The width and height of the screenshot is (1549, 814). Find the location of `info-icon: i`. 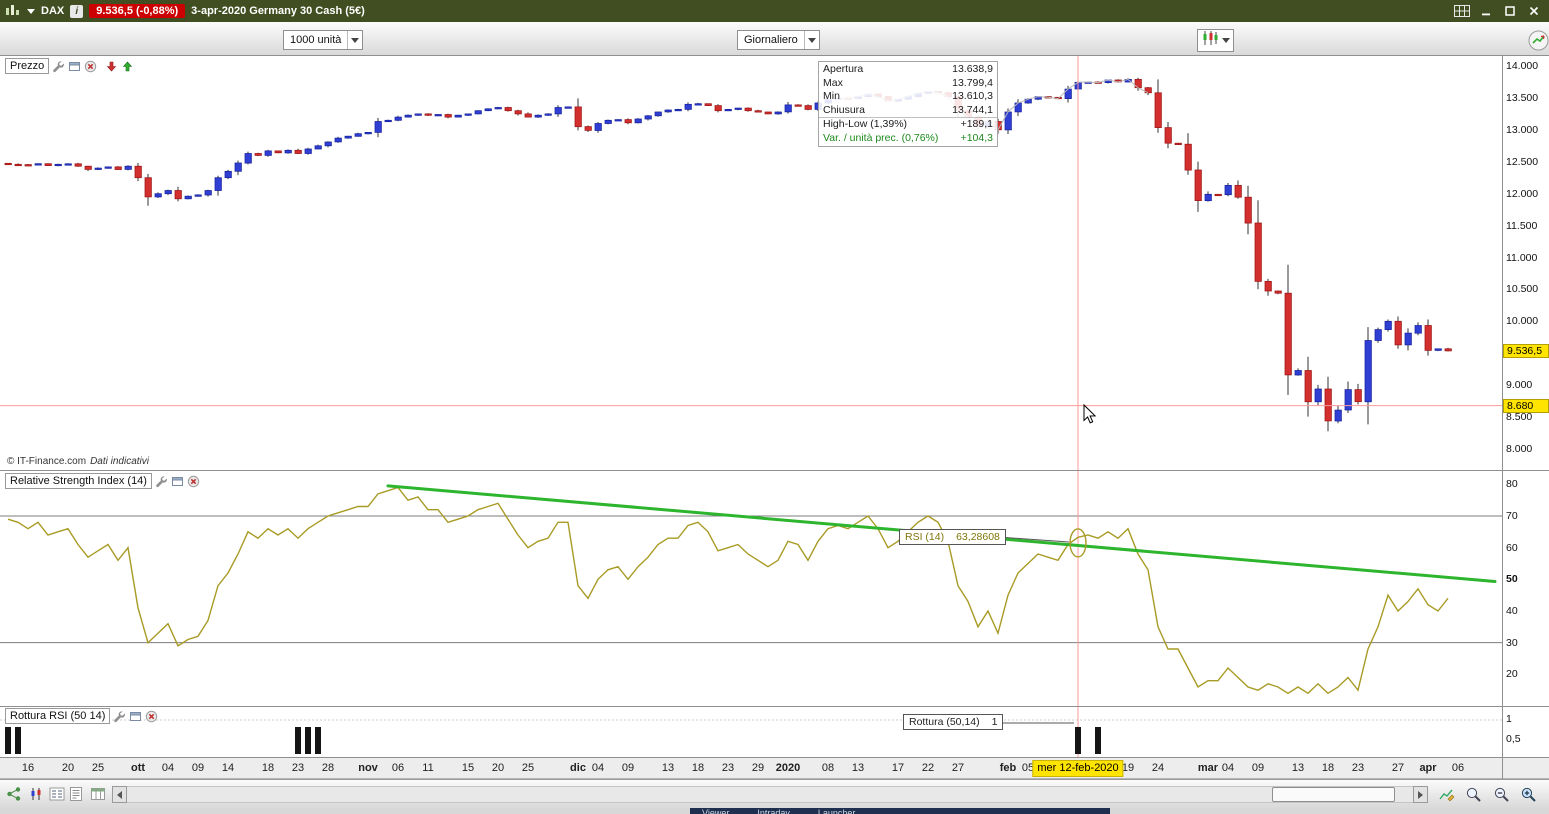

info-icon: i is located at coordinates (77, 11).